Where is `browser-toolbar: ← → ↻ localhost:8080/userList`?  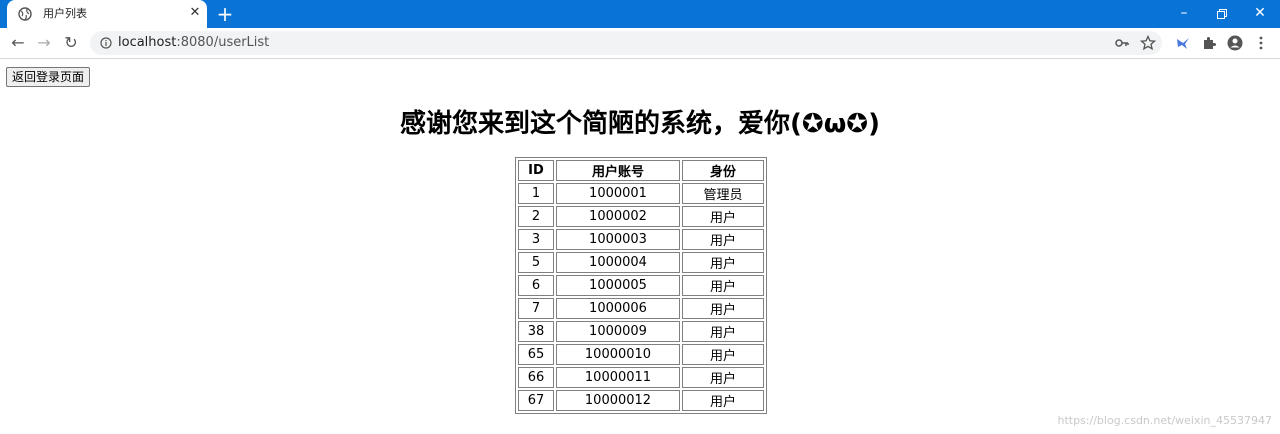 browser-toolbar: ← → ↻ localhost:8080/userList is located at coordinates (640, 43).